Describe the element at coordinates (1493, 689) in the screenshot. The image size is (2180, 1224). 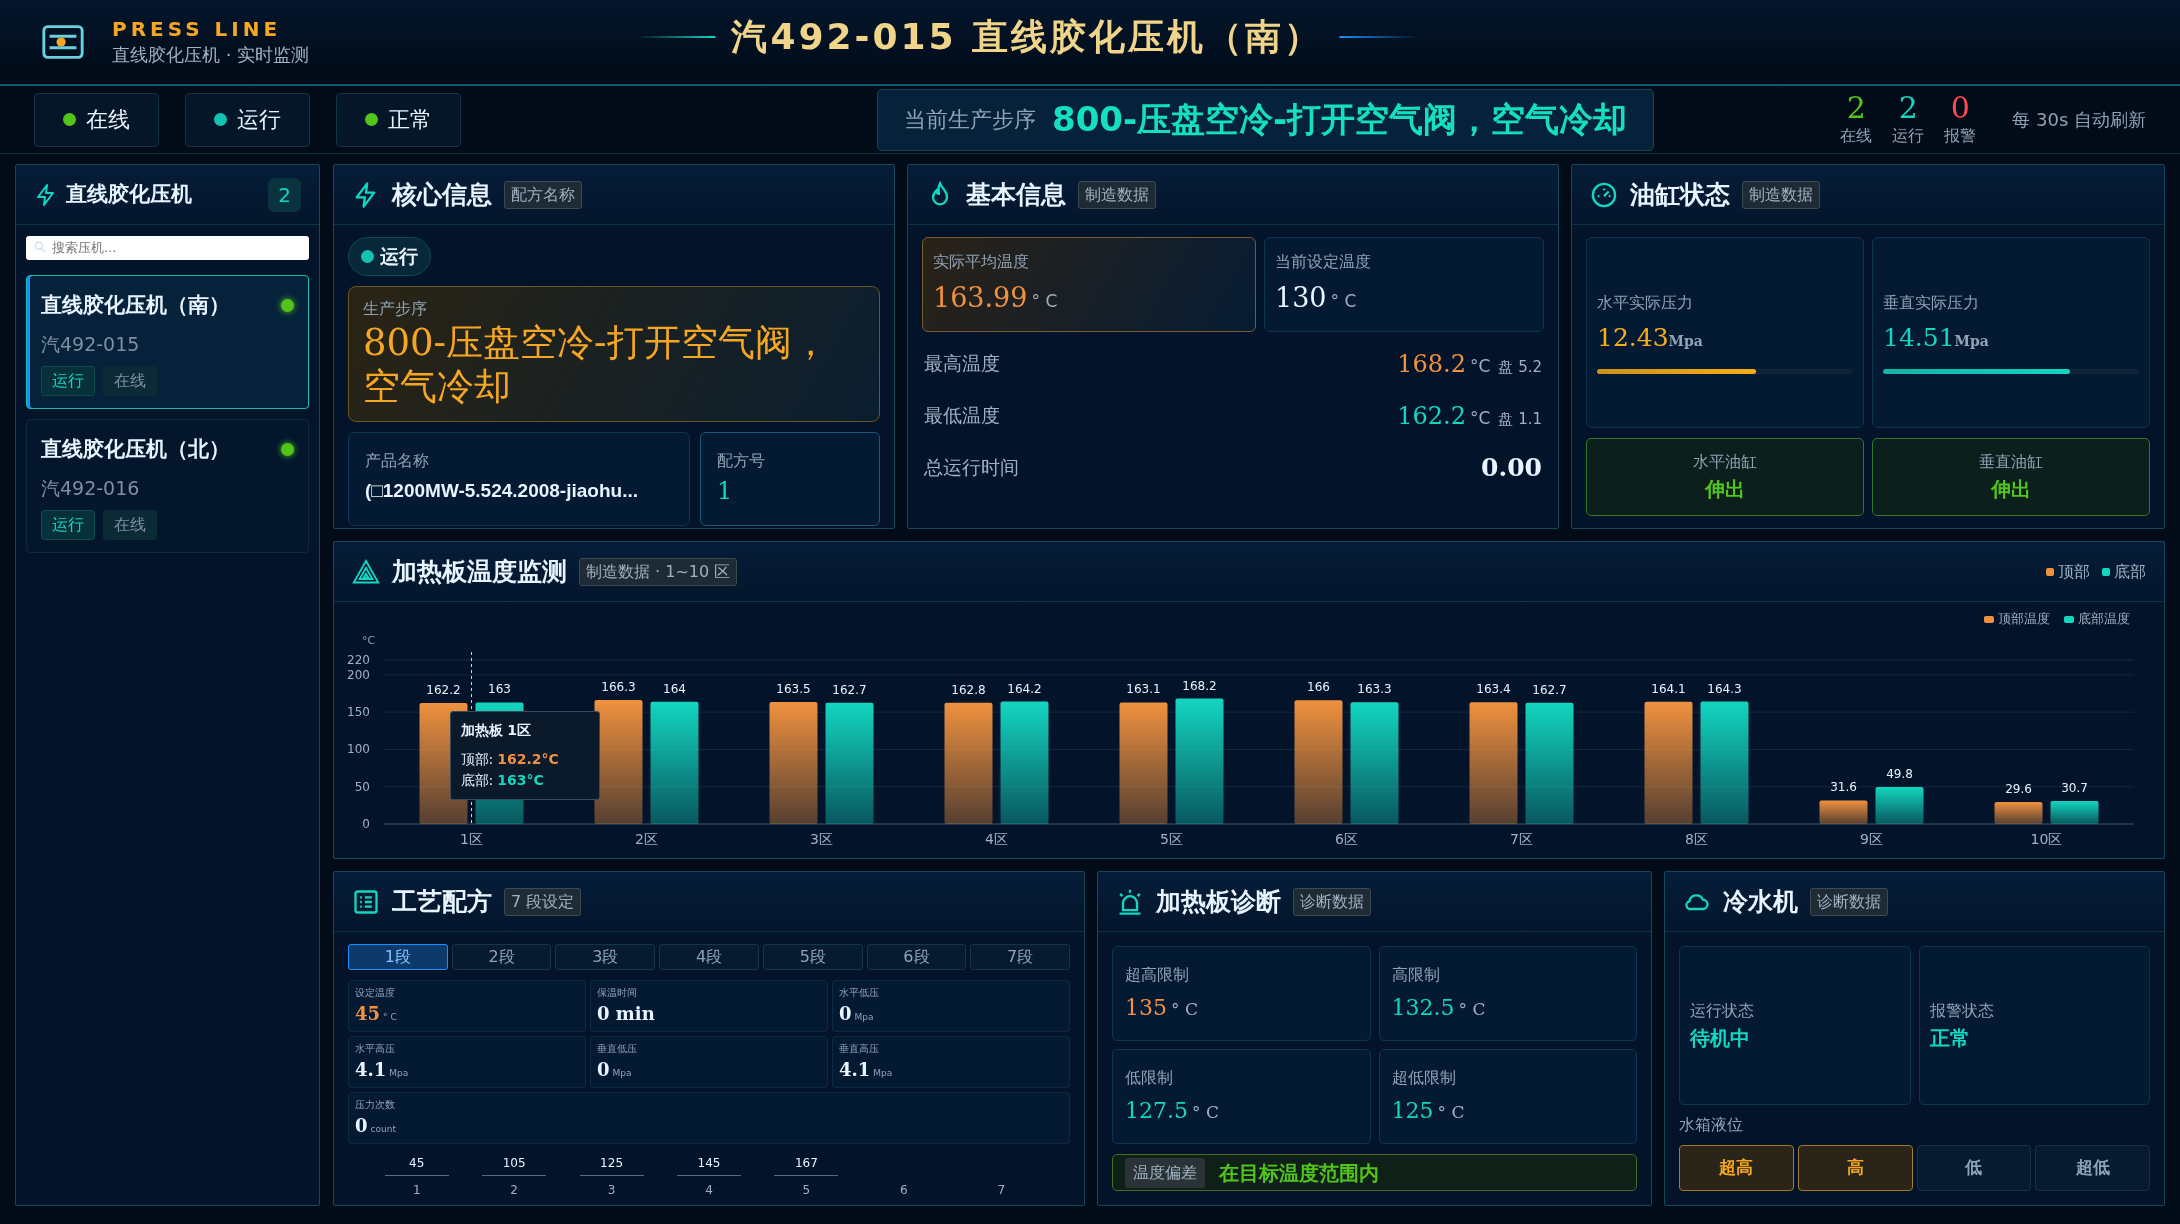
I see `data-label: 163.4` at that location.